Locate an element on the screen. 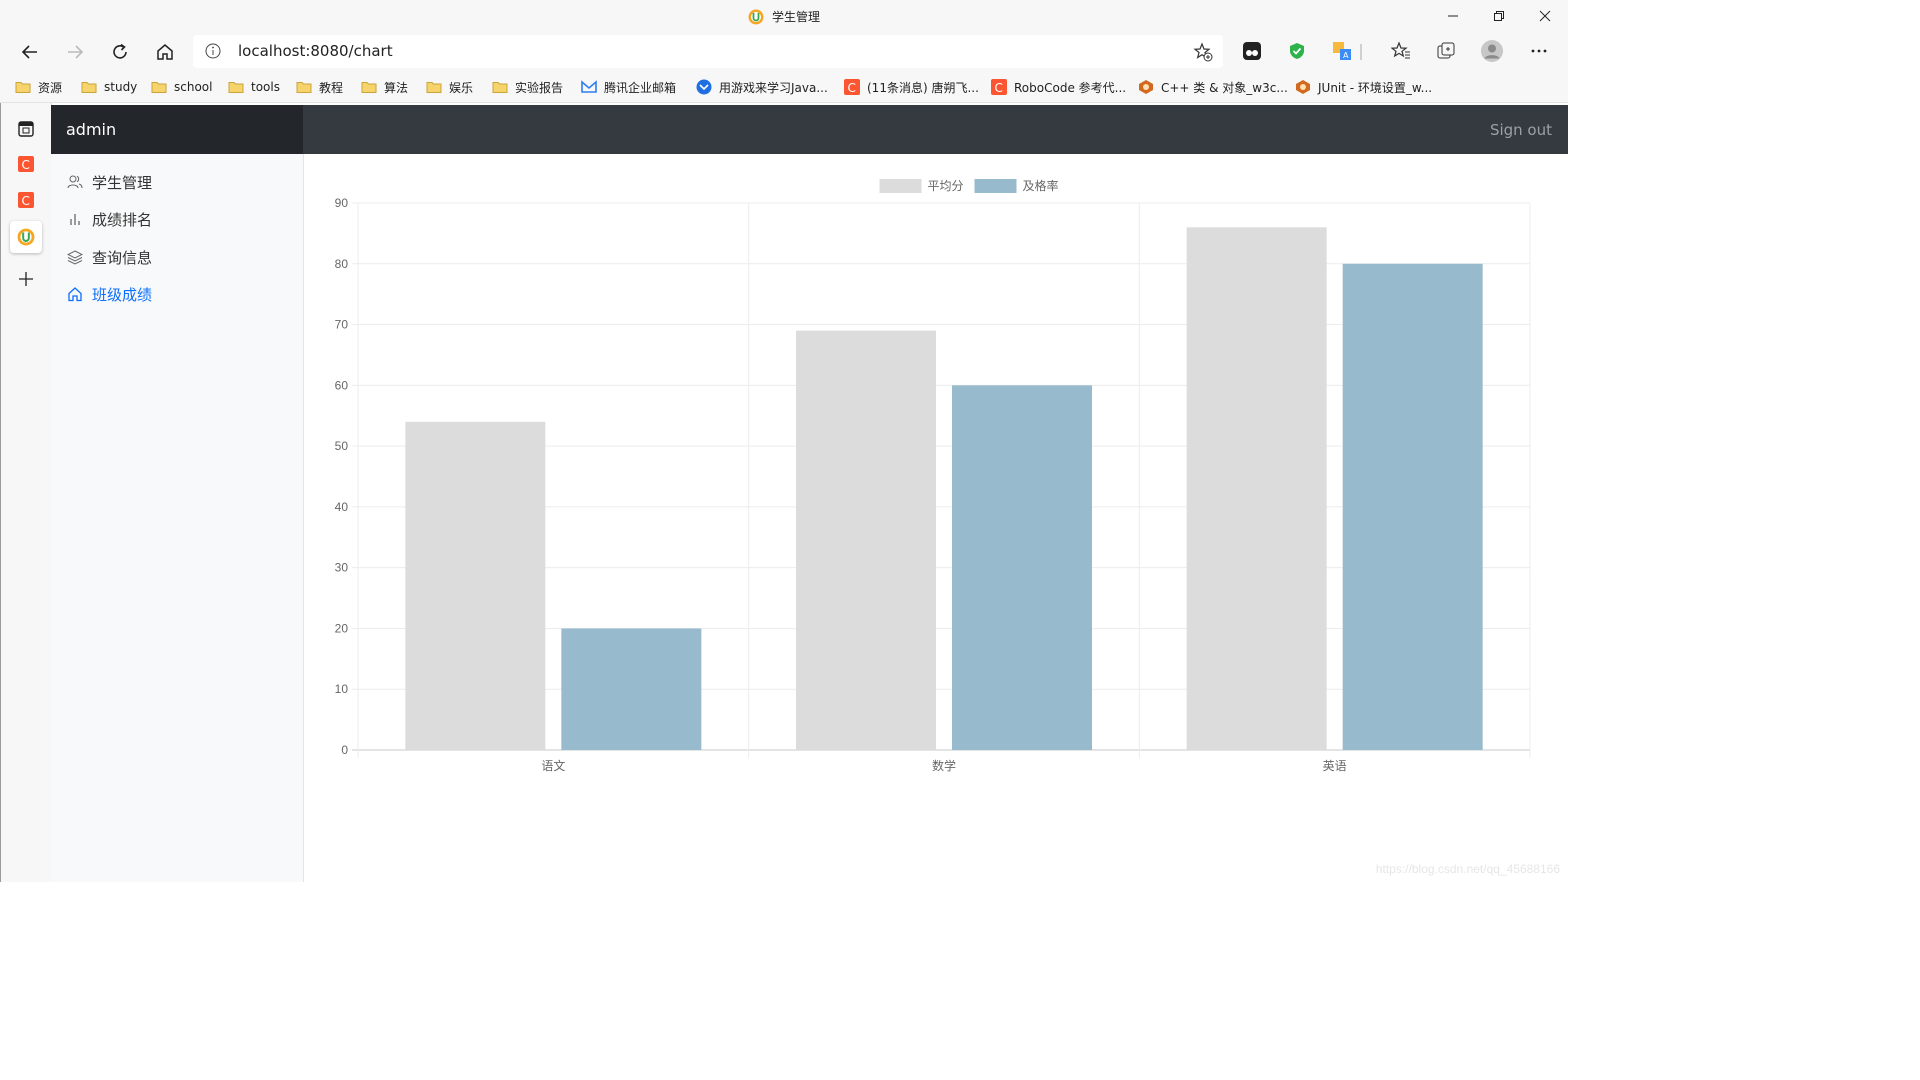 This screenshot has width=1920, height=1080. arrow-left-icon is located at coordinates (29, 52).